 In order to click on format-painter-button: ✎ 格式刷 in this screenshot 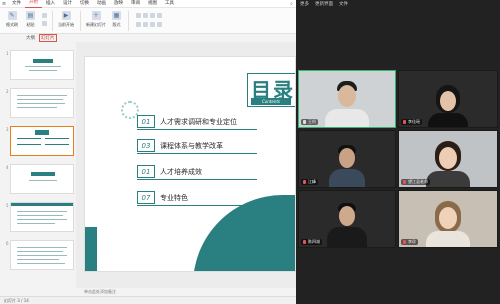, I will do `click(12, 19)`.